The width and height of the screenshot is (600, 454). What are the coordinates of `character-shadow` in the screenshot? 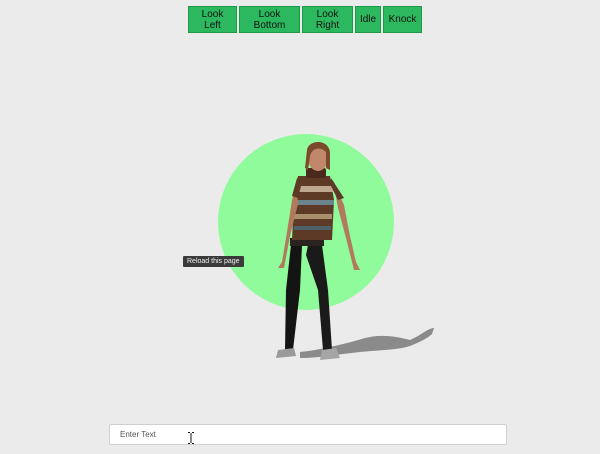 It's located at (367, 343).